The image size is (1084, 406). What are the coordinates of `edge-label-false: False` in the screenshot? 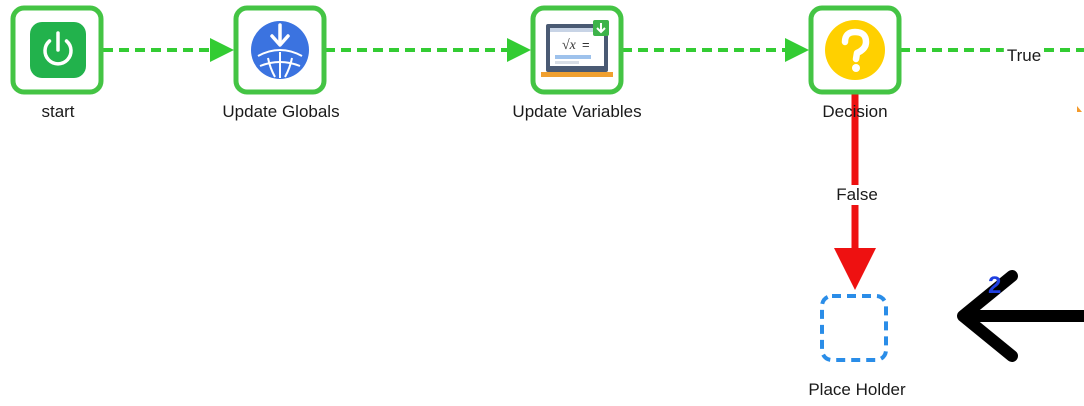 It's located at (857, 195).